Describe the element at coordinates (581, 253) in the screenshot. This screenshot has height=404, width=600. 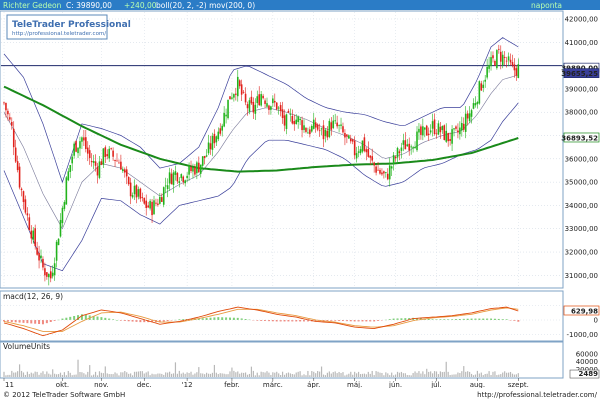
I see `price-tick-label: 32000,00` at that location.